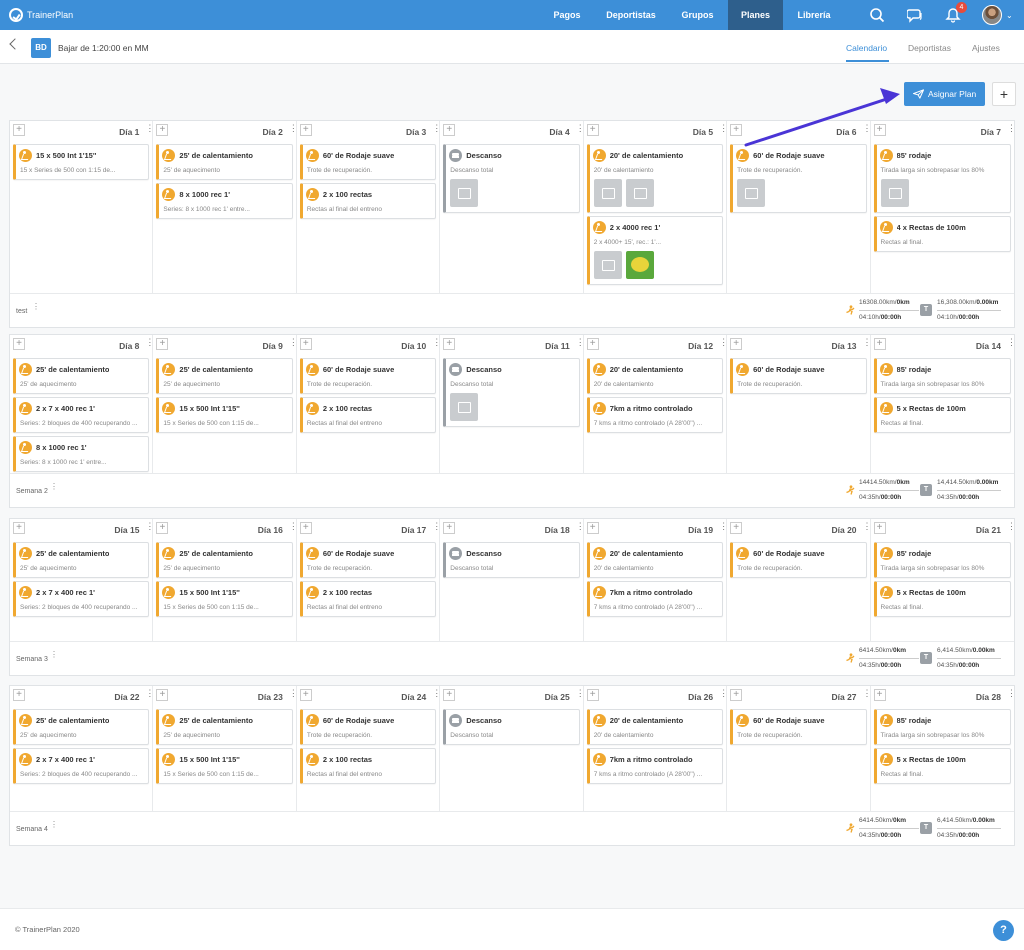  Describe the element at coordinates (915, 15) in the screenshot. I see `chat-icon` at that location.